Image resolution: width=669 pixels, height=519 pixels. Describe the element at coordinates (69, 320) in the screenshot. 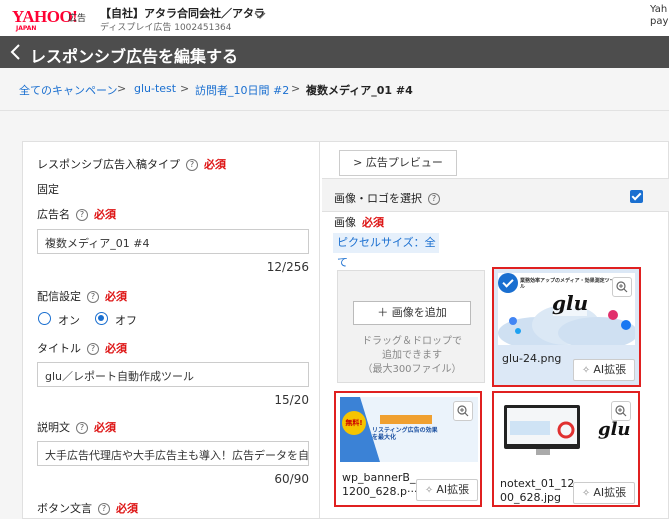

I see `delivery-on-label: オン` at that location.